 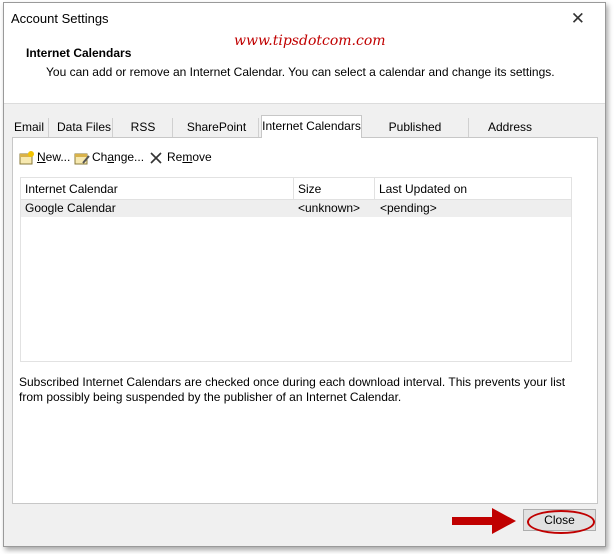 What do you see at coordinates (100, 157) in the screenshot?
I see `change-label-pre: Ch` at bounding box center [100, 157].